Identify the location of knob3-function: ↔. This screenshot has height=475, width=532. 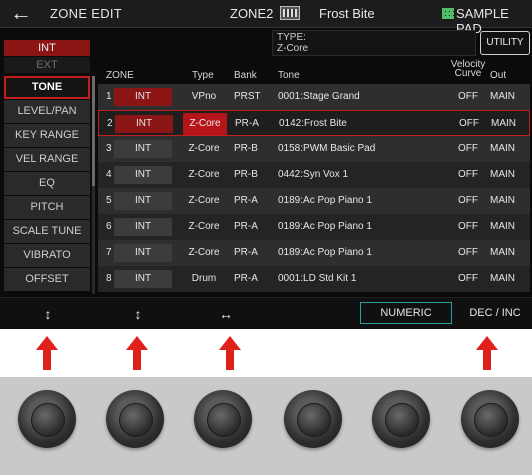
(226, 313).